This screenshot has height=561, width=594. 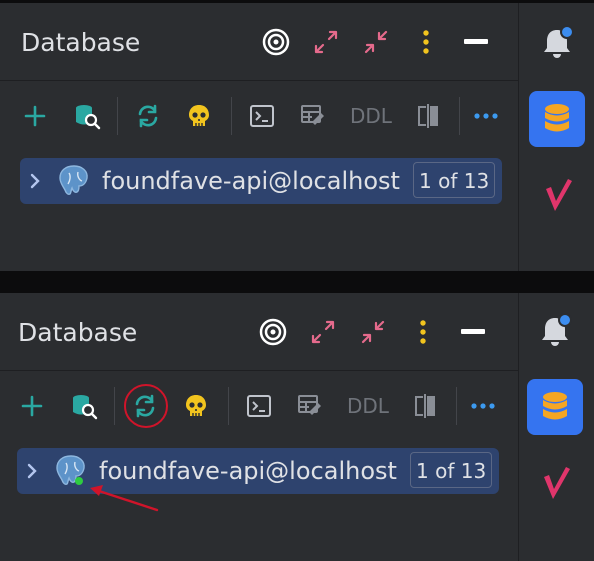 I want to click on refresh-highlight-circle, so click(x=146, y=406).